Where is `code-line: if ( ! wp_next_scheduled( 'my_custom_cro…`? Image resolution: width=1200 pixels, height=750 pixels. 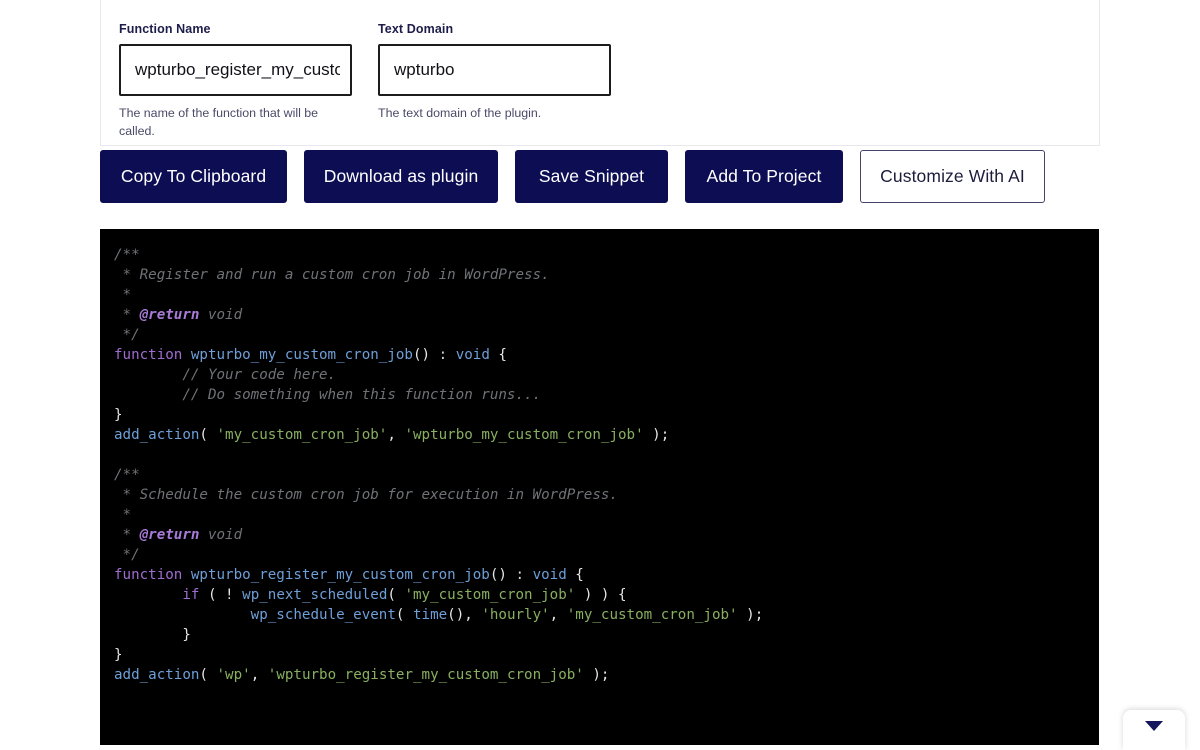
code-line: if ( ! wp_next_scheduled( 'my_custom_cro… is located at coordinates (599, 595).